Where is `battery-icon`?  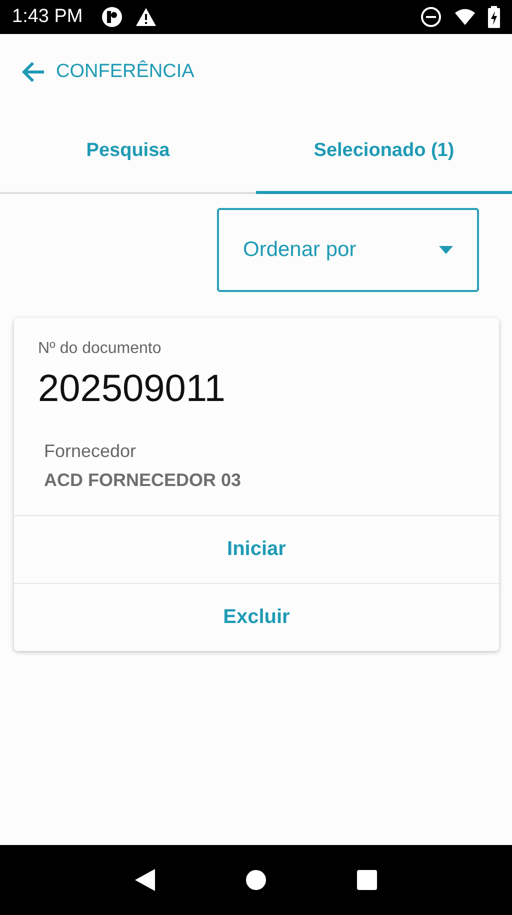
battery-icon is located at coordinates (494, 17).